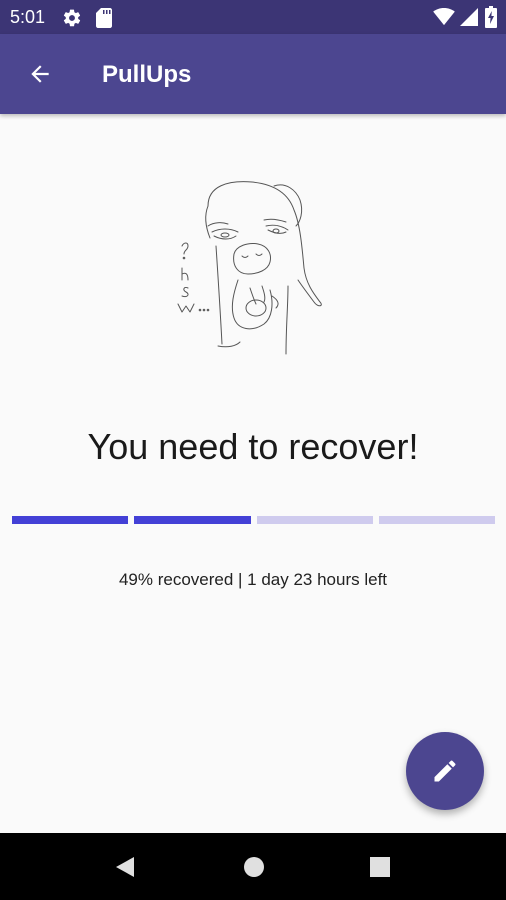  Describe the element at coordinates (491, 17) in the screenshot. I see `battery-charging-icon` at that location.